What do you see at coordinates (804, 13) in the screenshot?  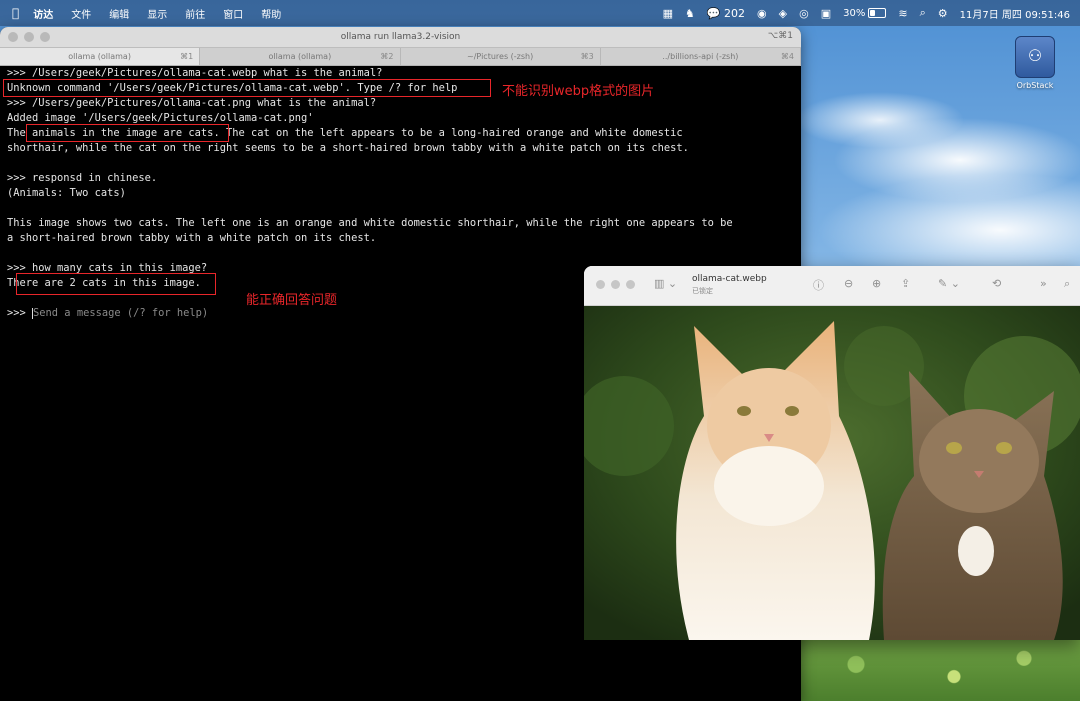 I see `user-icon: ◎` at bounding box center [804, 13].